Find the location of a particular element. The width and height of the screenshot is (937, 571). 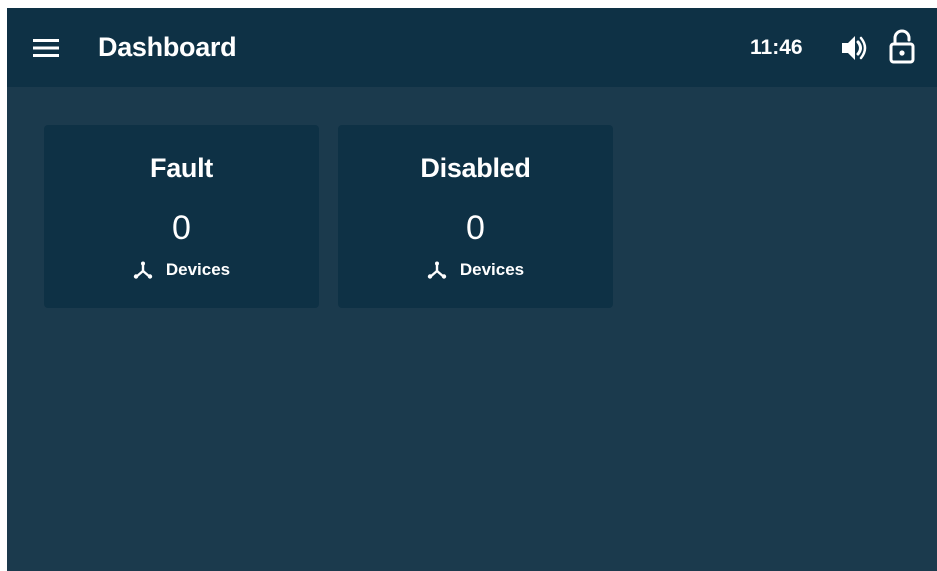

volume-button is located at coordinates (854, 48).